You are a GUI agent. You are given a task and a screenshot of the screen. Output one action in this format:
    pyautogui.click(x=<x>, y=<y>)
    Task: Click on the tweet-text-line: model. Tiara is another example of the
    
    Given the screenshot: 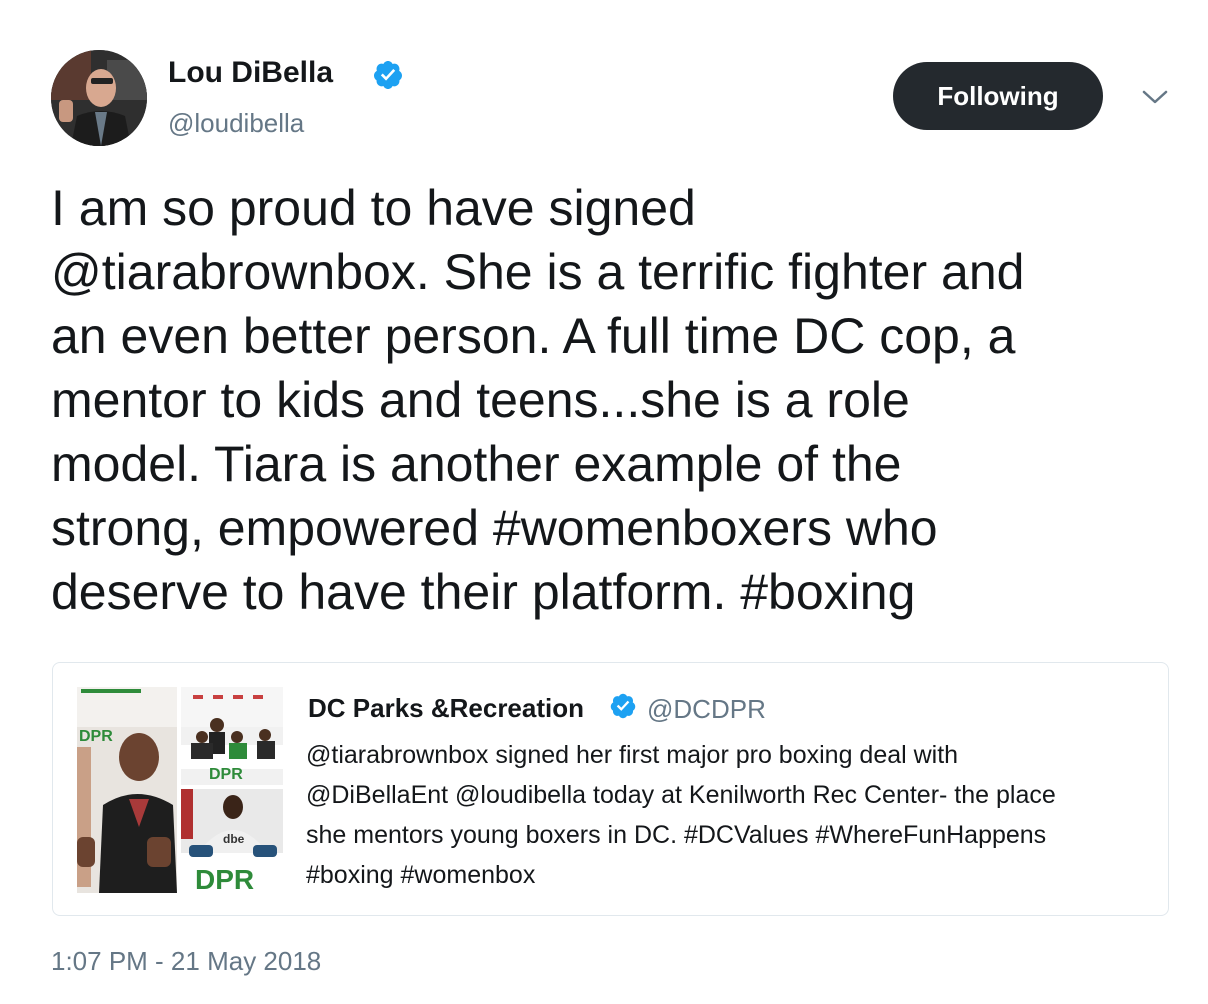 What is the action you would take?
    pyautogui.click(x=476, y=464)
    